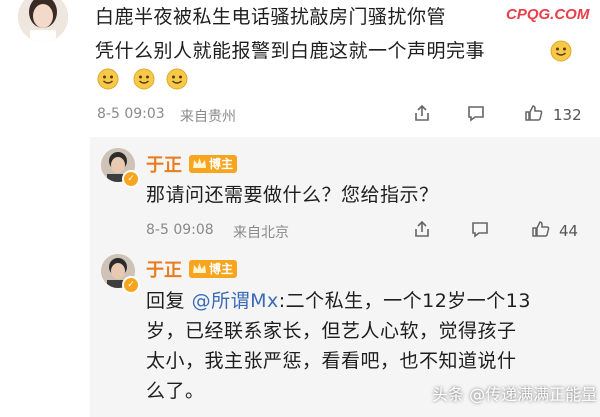 The height and width of the screenshot is (417, 600). Describe the element at coordinates (180, 230) in the screenshot. I see `reply-timestamp: 8-5 09:08` at that location.